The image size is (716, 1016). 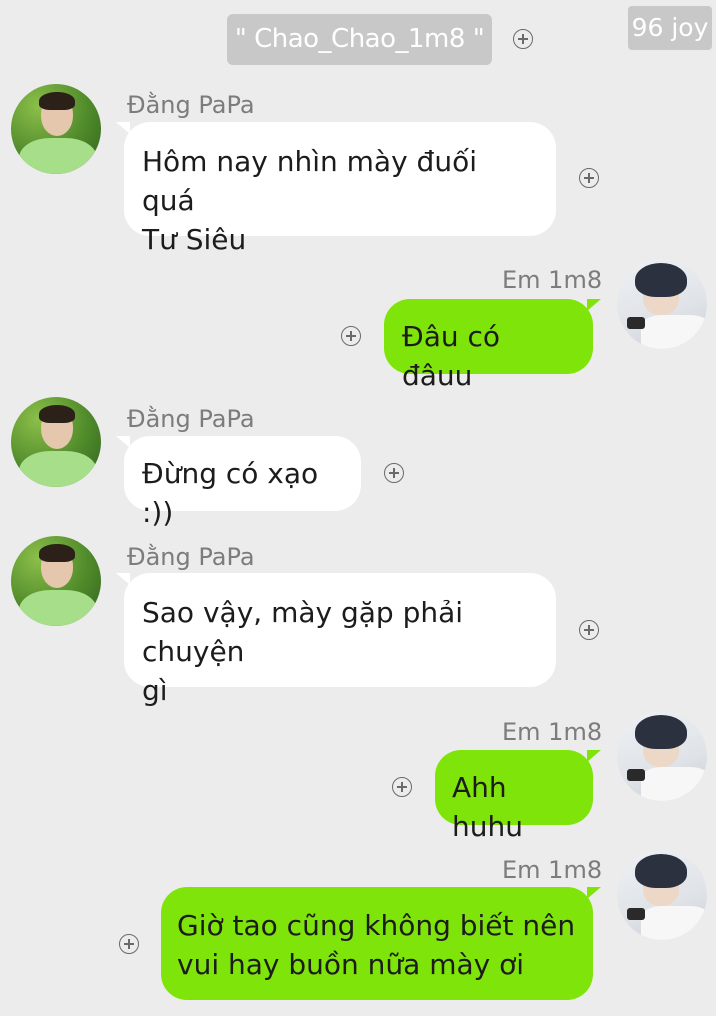 I want to click on message-bubble: Đừng có xạo :)), so click(x=238, y=482).